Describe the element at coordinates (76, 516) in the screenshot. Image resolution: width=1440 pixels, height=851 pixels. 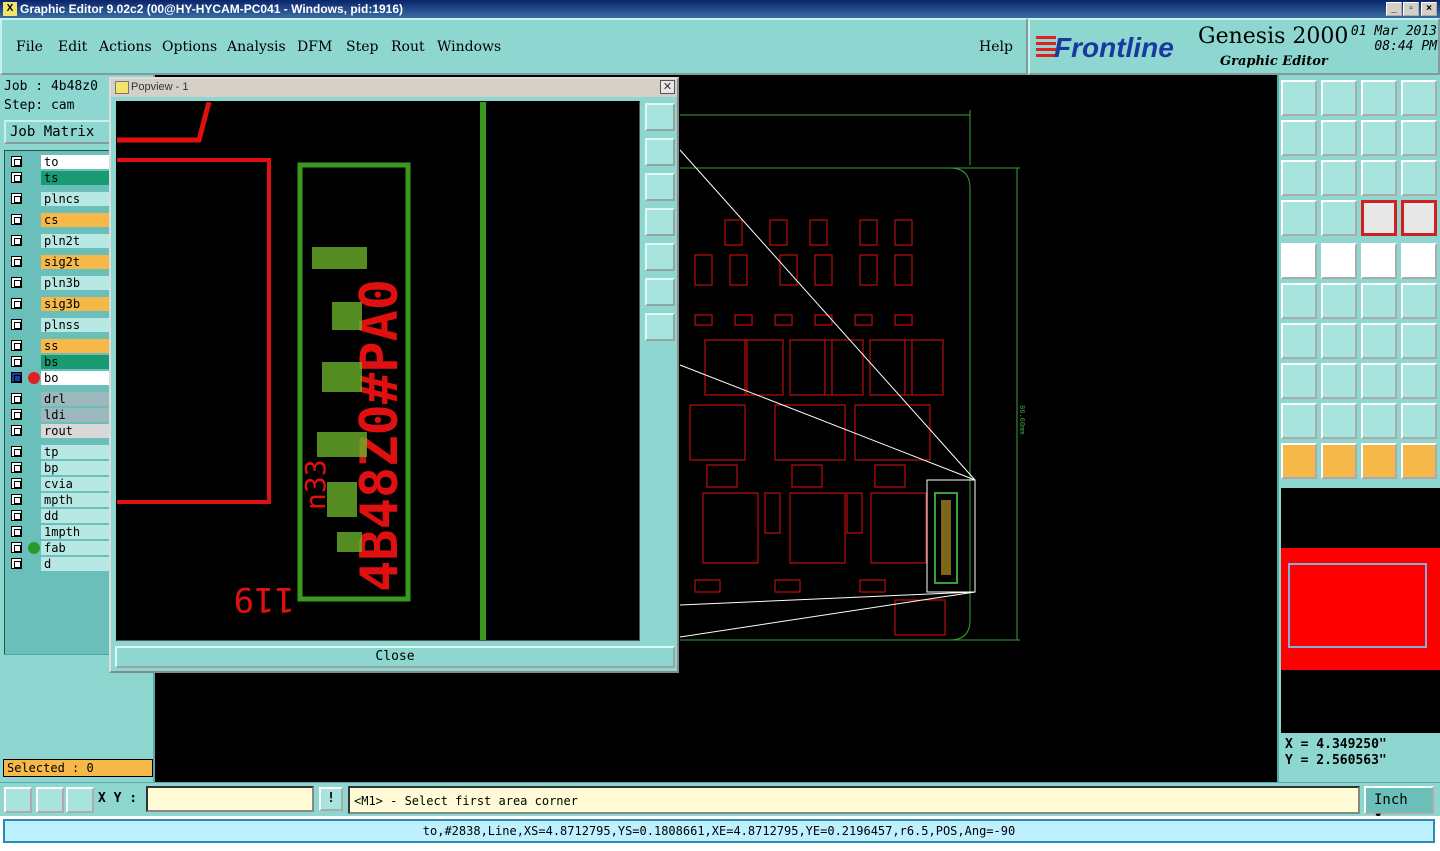
I see `layer-name: dd` at that location.